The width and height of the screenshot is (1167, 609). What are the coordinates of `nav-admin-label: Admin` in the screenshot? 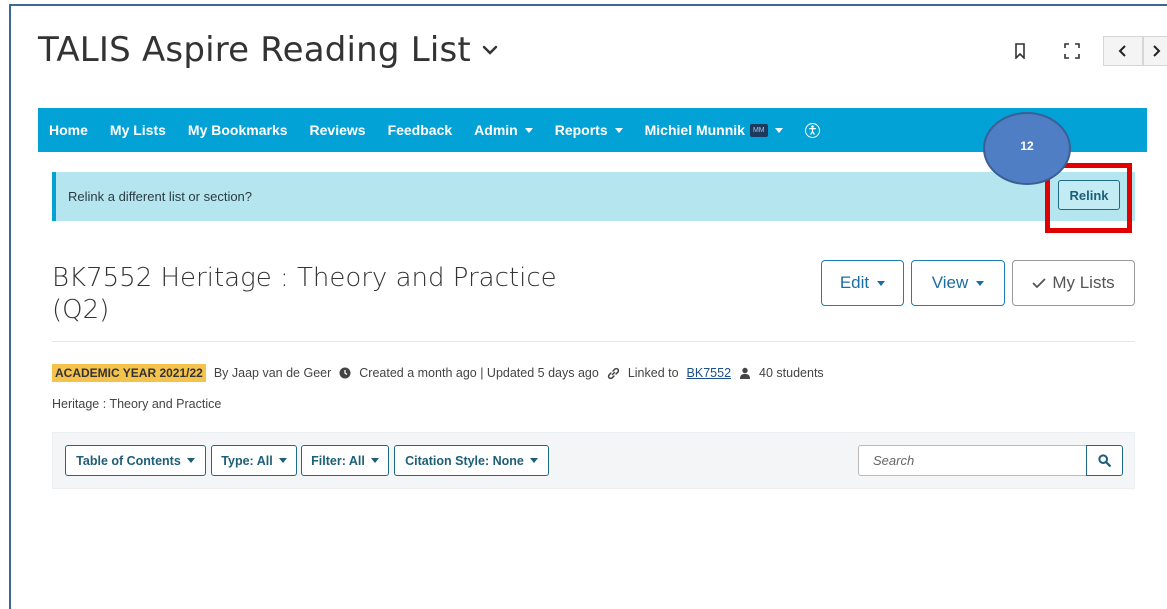 It's located at (496, 130).